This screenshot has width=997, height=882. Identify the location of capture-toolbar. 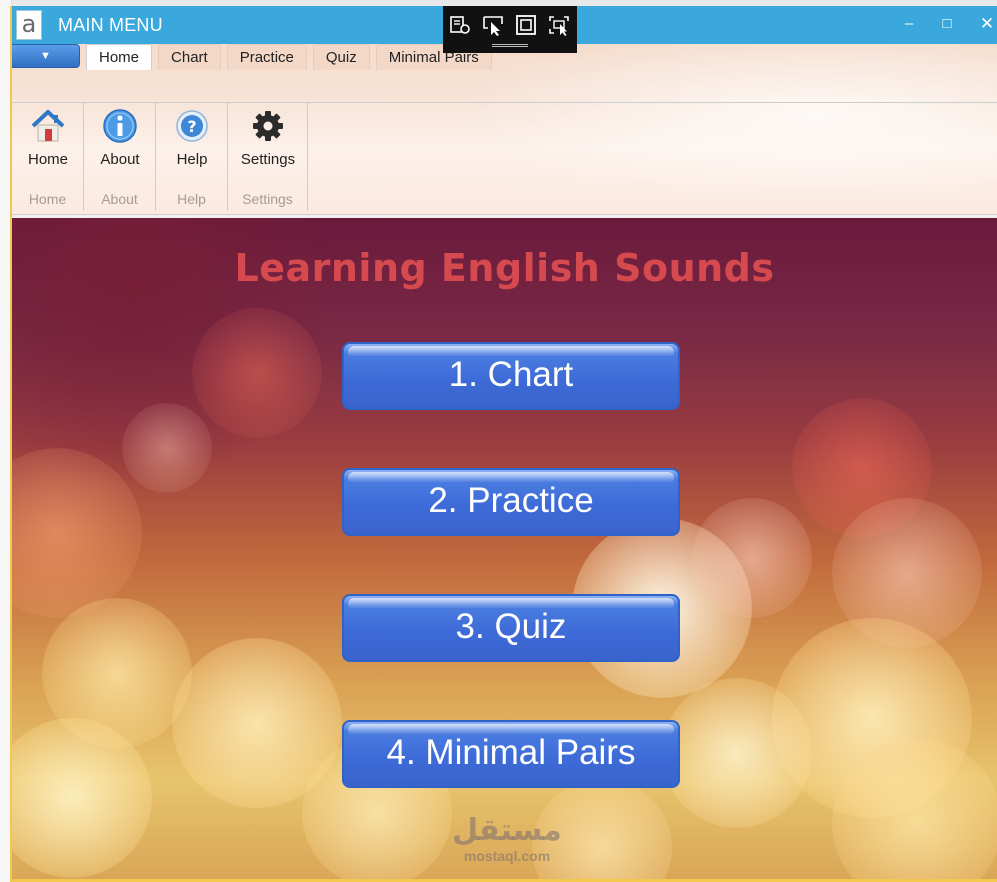
(510, 29).